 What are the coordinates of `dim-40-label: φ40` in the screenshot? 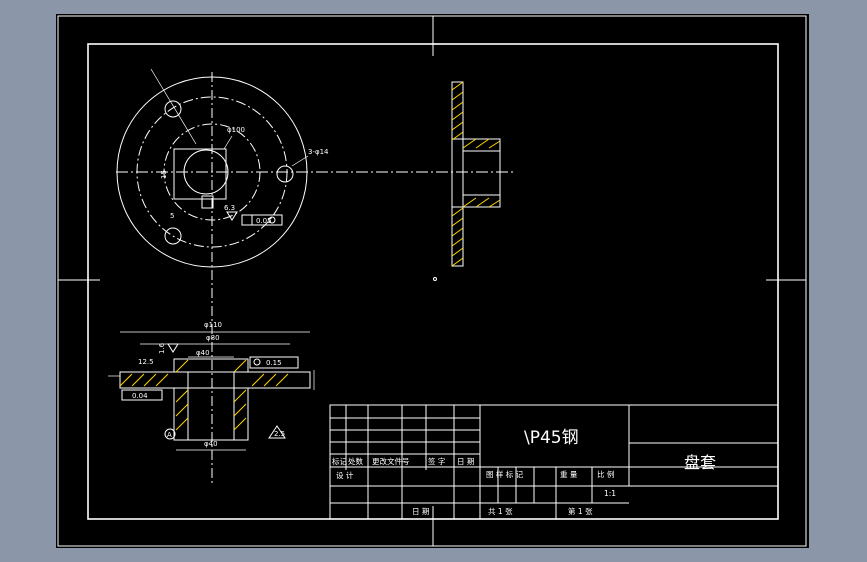 It's located at (203, 353).